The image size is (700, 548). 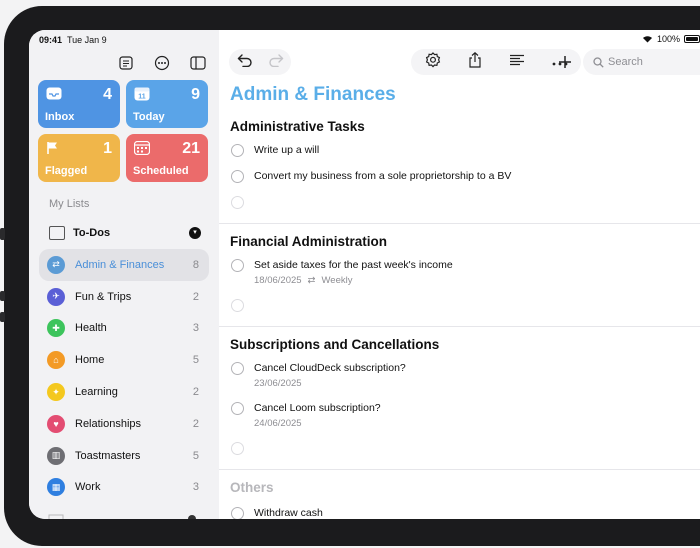 What do you see at coordinates (57, 233) in the screenshot?
I see `folder-icon` at bounding box center [57, 233].